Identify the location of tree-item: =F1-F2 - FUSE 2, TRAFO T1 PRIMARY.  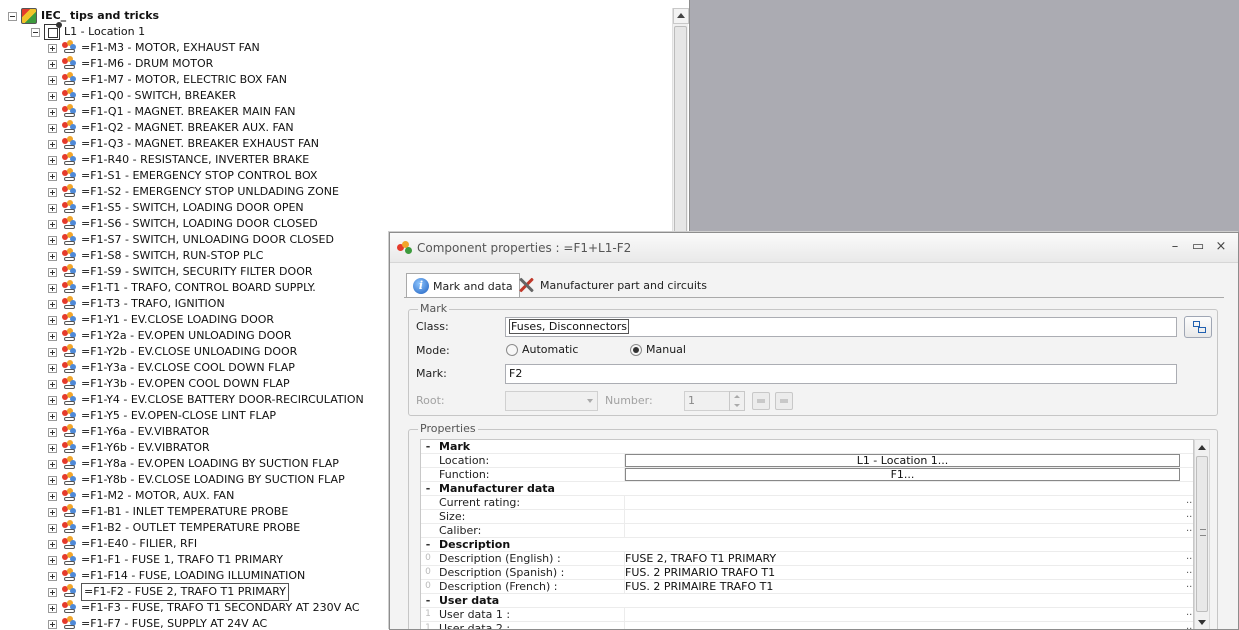
(168, 592).